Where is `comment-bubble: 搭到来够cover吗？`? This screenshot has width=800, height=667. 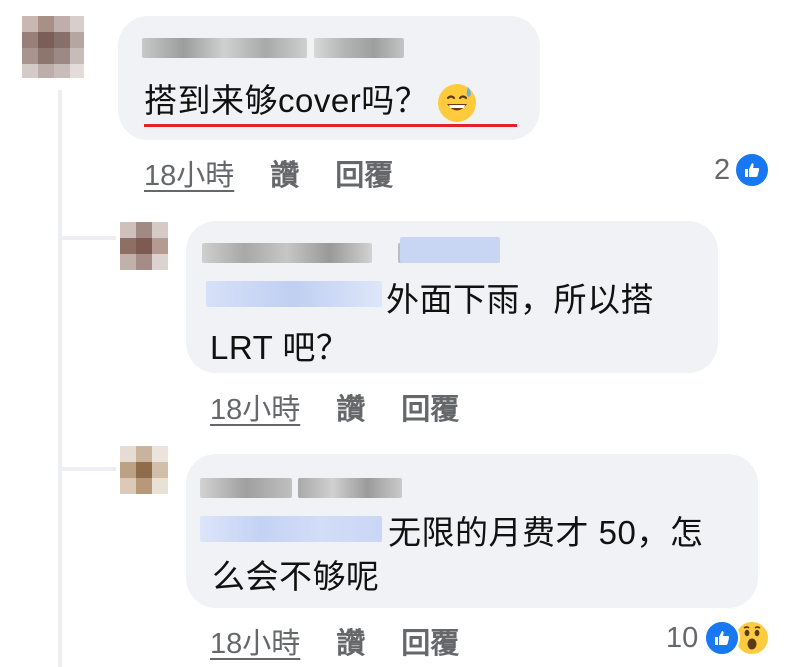 comment-bubble: 搭到来够cover吗？ is located at coordinates (329, 78).